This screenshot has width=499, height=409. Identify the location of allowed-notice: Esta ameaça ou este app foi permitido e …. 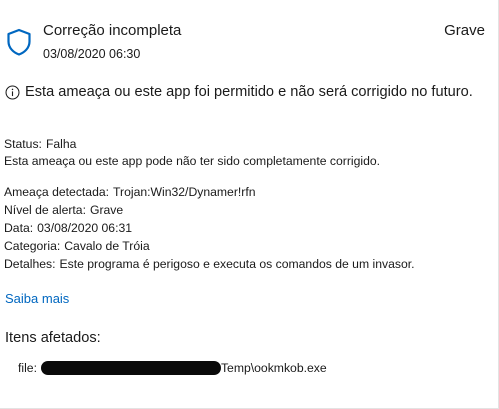
(239, 92).